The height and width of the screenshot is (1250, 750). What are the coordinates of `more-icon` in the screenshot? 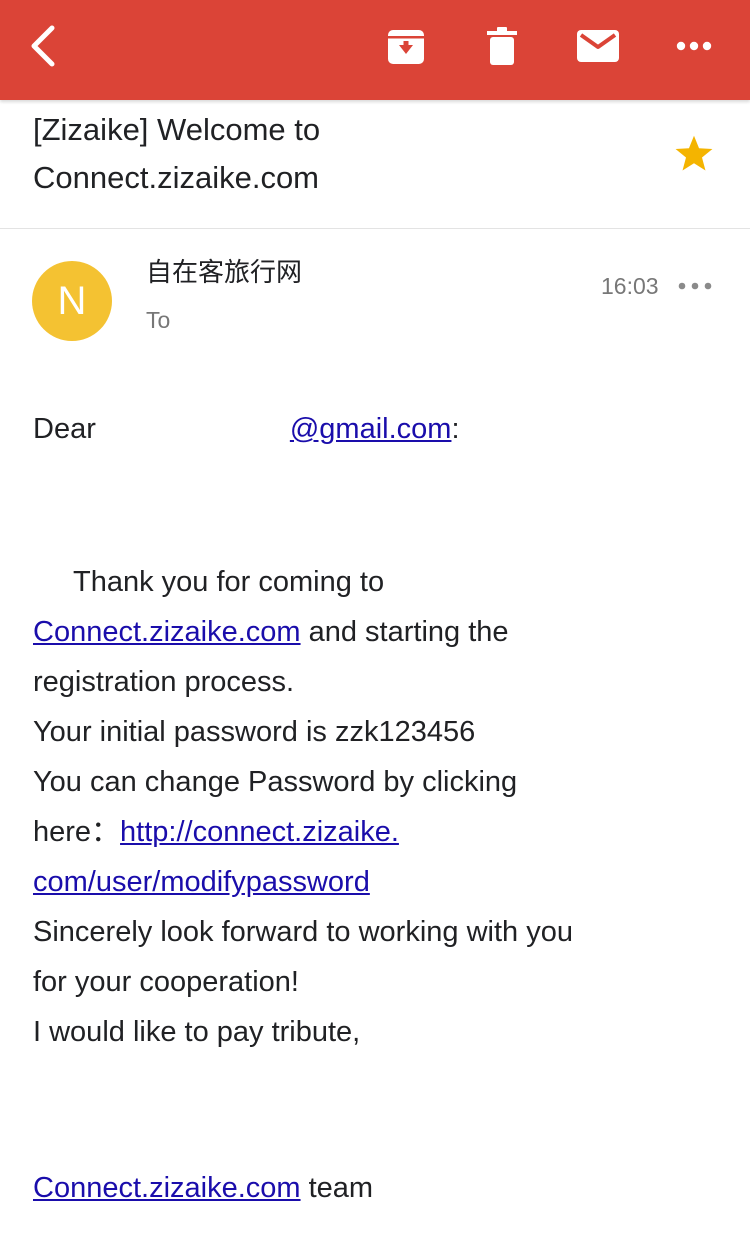 It's located at (694, 46).